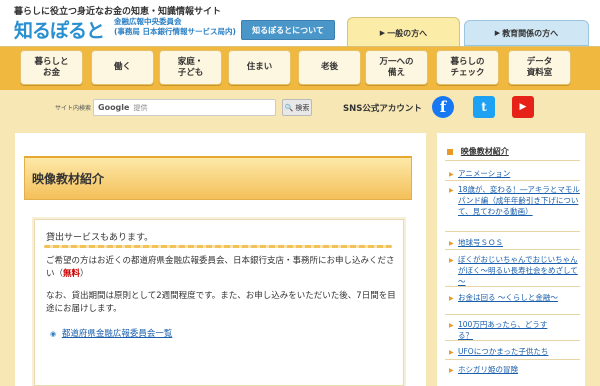 Image resolution: width=600 pixels, height=386 pixels. I want to click on page-title: 映像教材紹介, so click(68, 179).